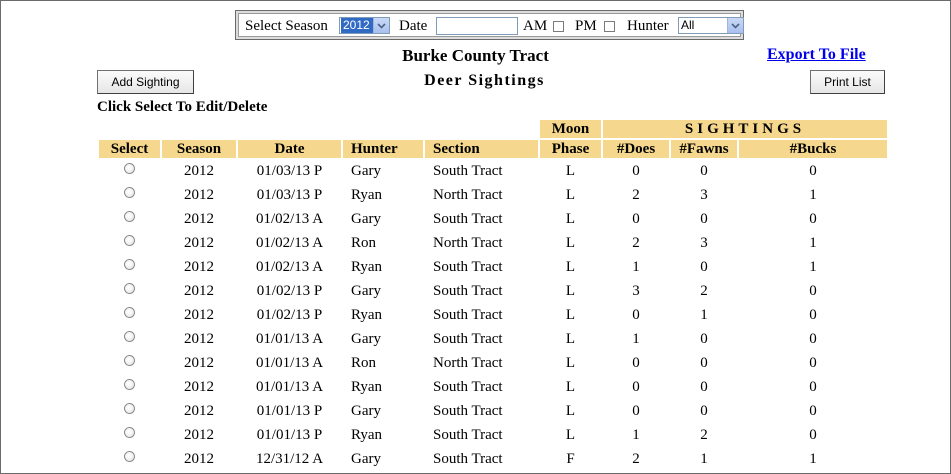 This screenshot has width=951, height=474. I want to click on table-row: 2012 01/02/13 P Ryan South Tract L 0 1 0, so click(493, 315).